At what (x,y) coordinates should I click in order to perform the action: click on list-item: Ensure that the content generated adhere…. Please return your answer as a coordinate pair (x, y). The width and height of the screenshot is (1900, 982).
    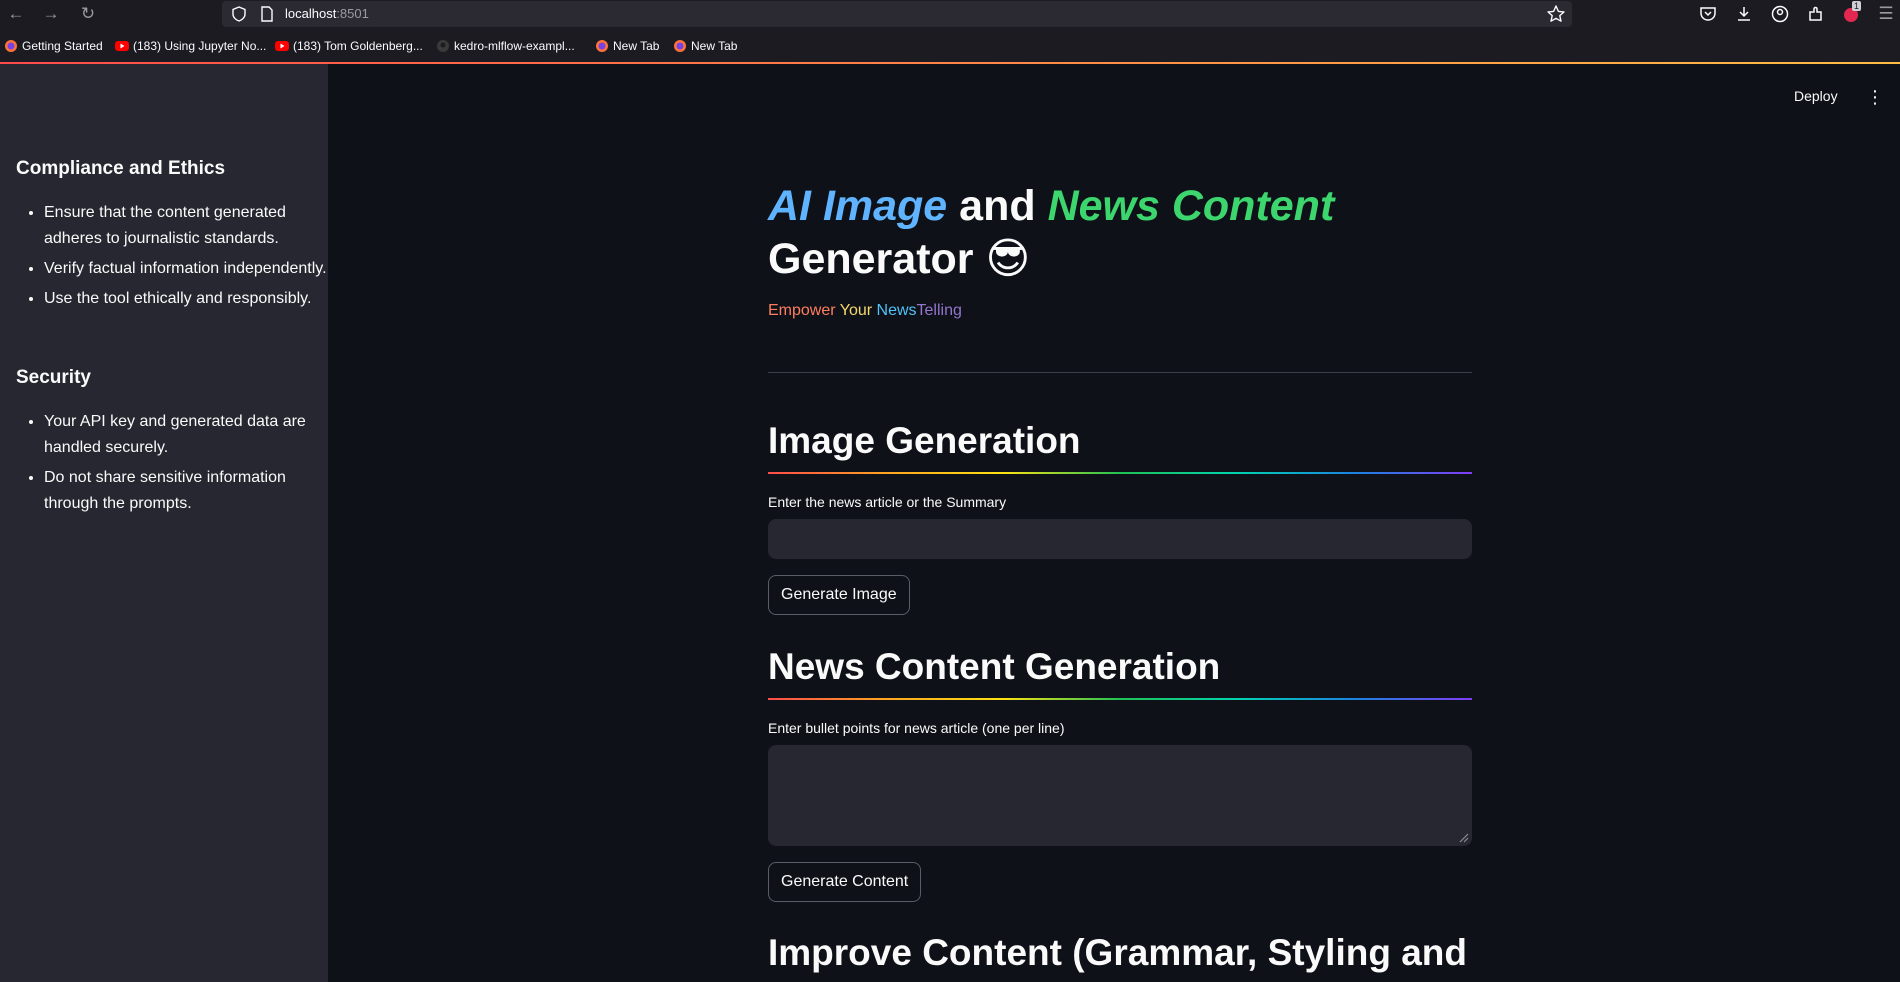
    Looking at the image, I should click on (189, 226).